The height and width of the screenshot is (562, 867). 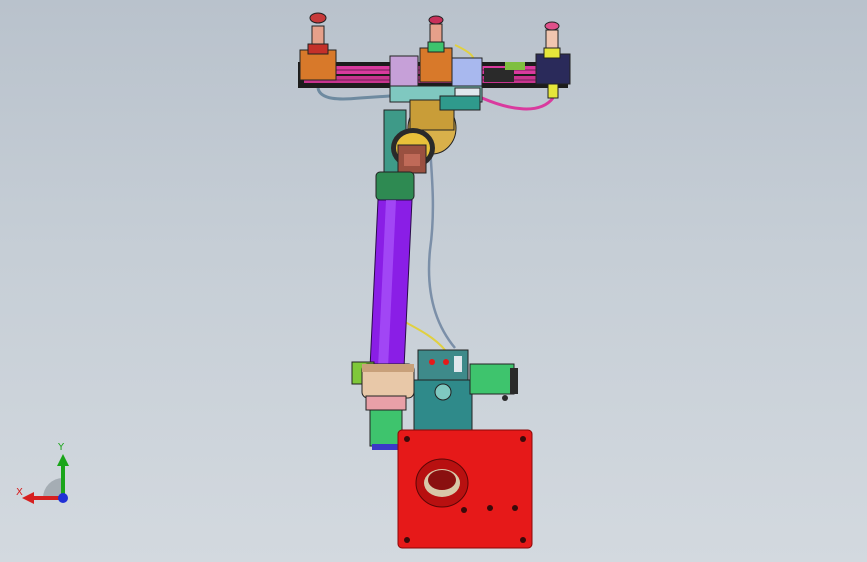 I want to click on carriage-left, so click(x=404, y=71).